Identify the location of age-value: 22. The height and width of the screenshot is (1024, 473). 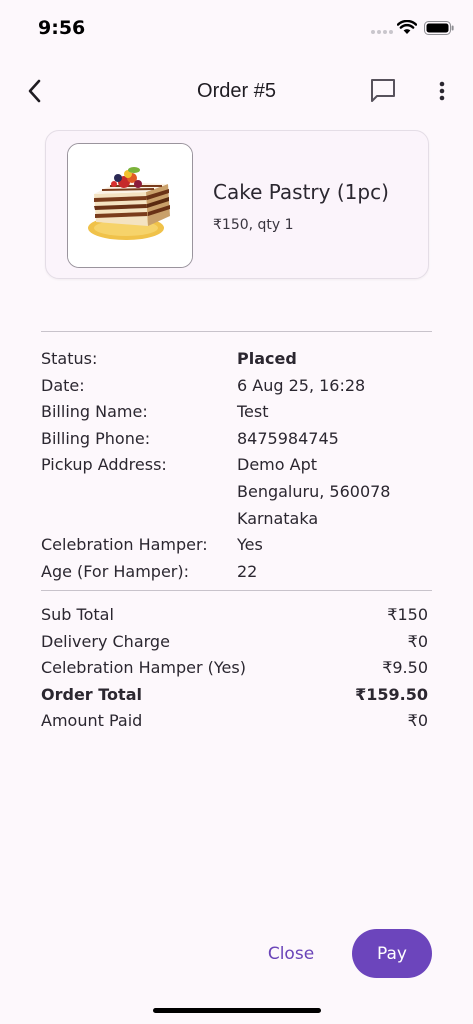
(247, 571).